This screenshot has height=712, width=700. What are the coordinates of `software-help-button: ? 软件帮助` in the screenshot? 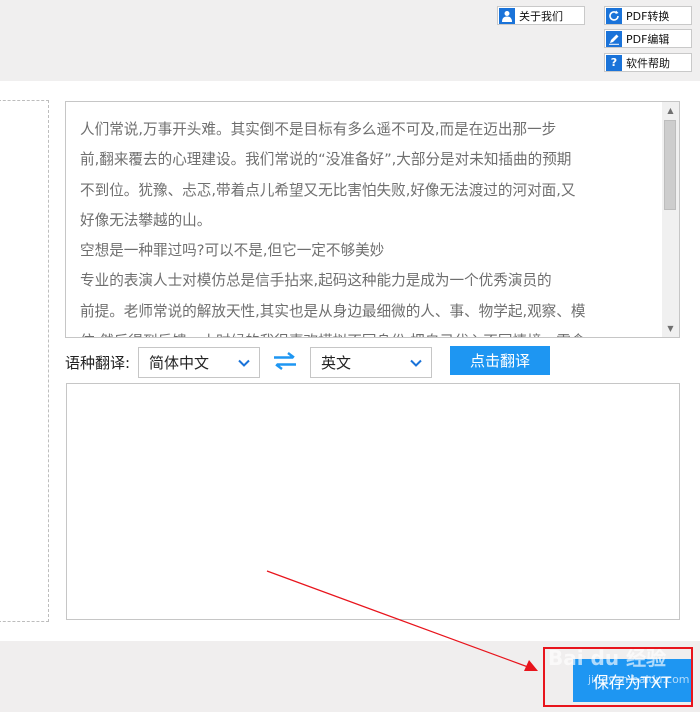 It's located at (648, 62).